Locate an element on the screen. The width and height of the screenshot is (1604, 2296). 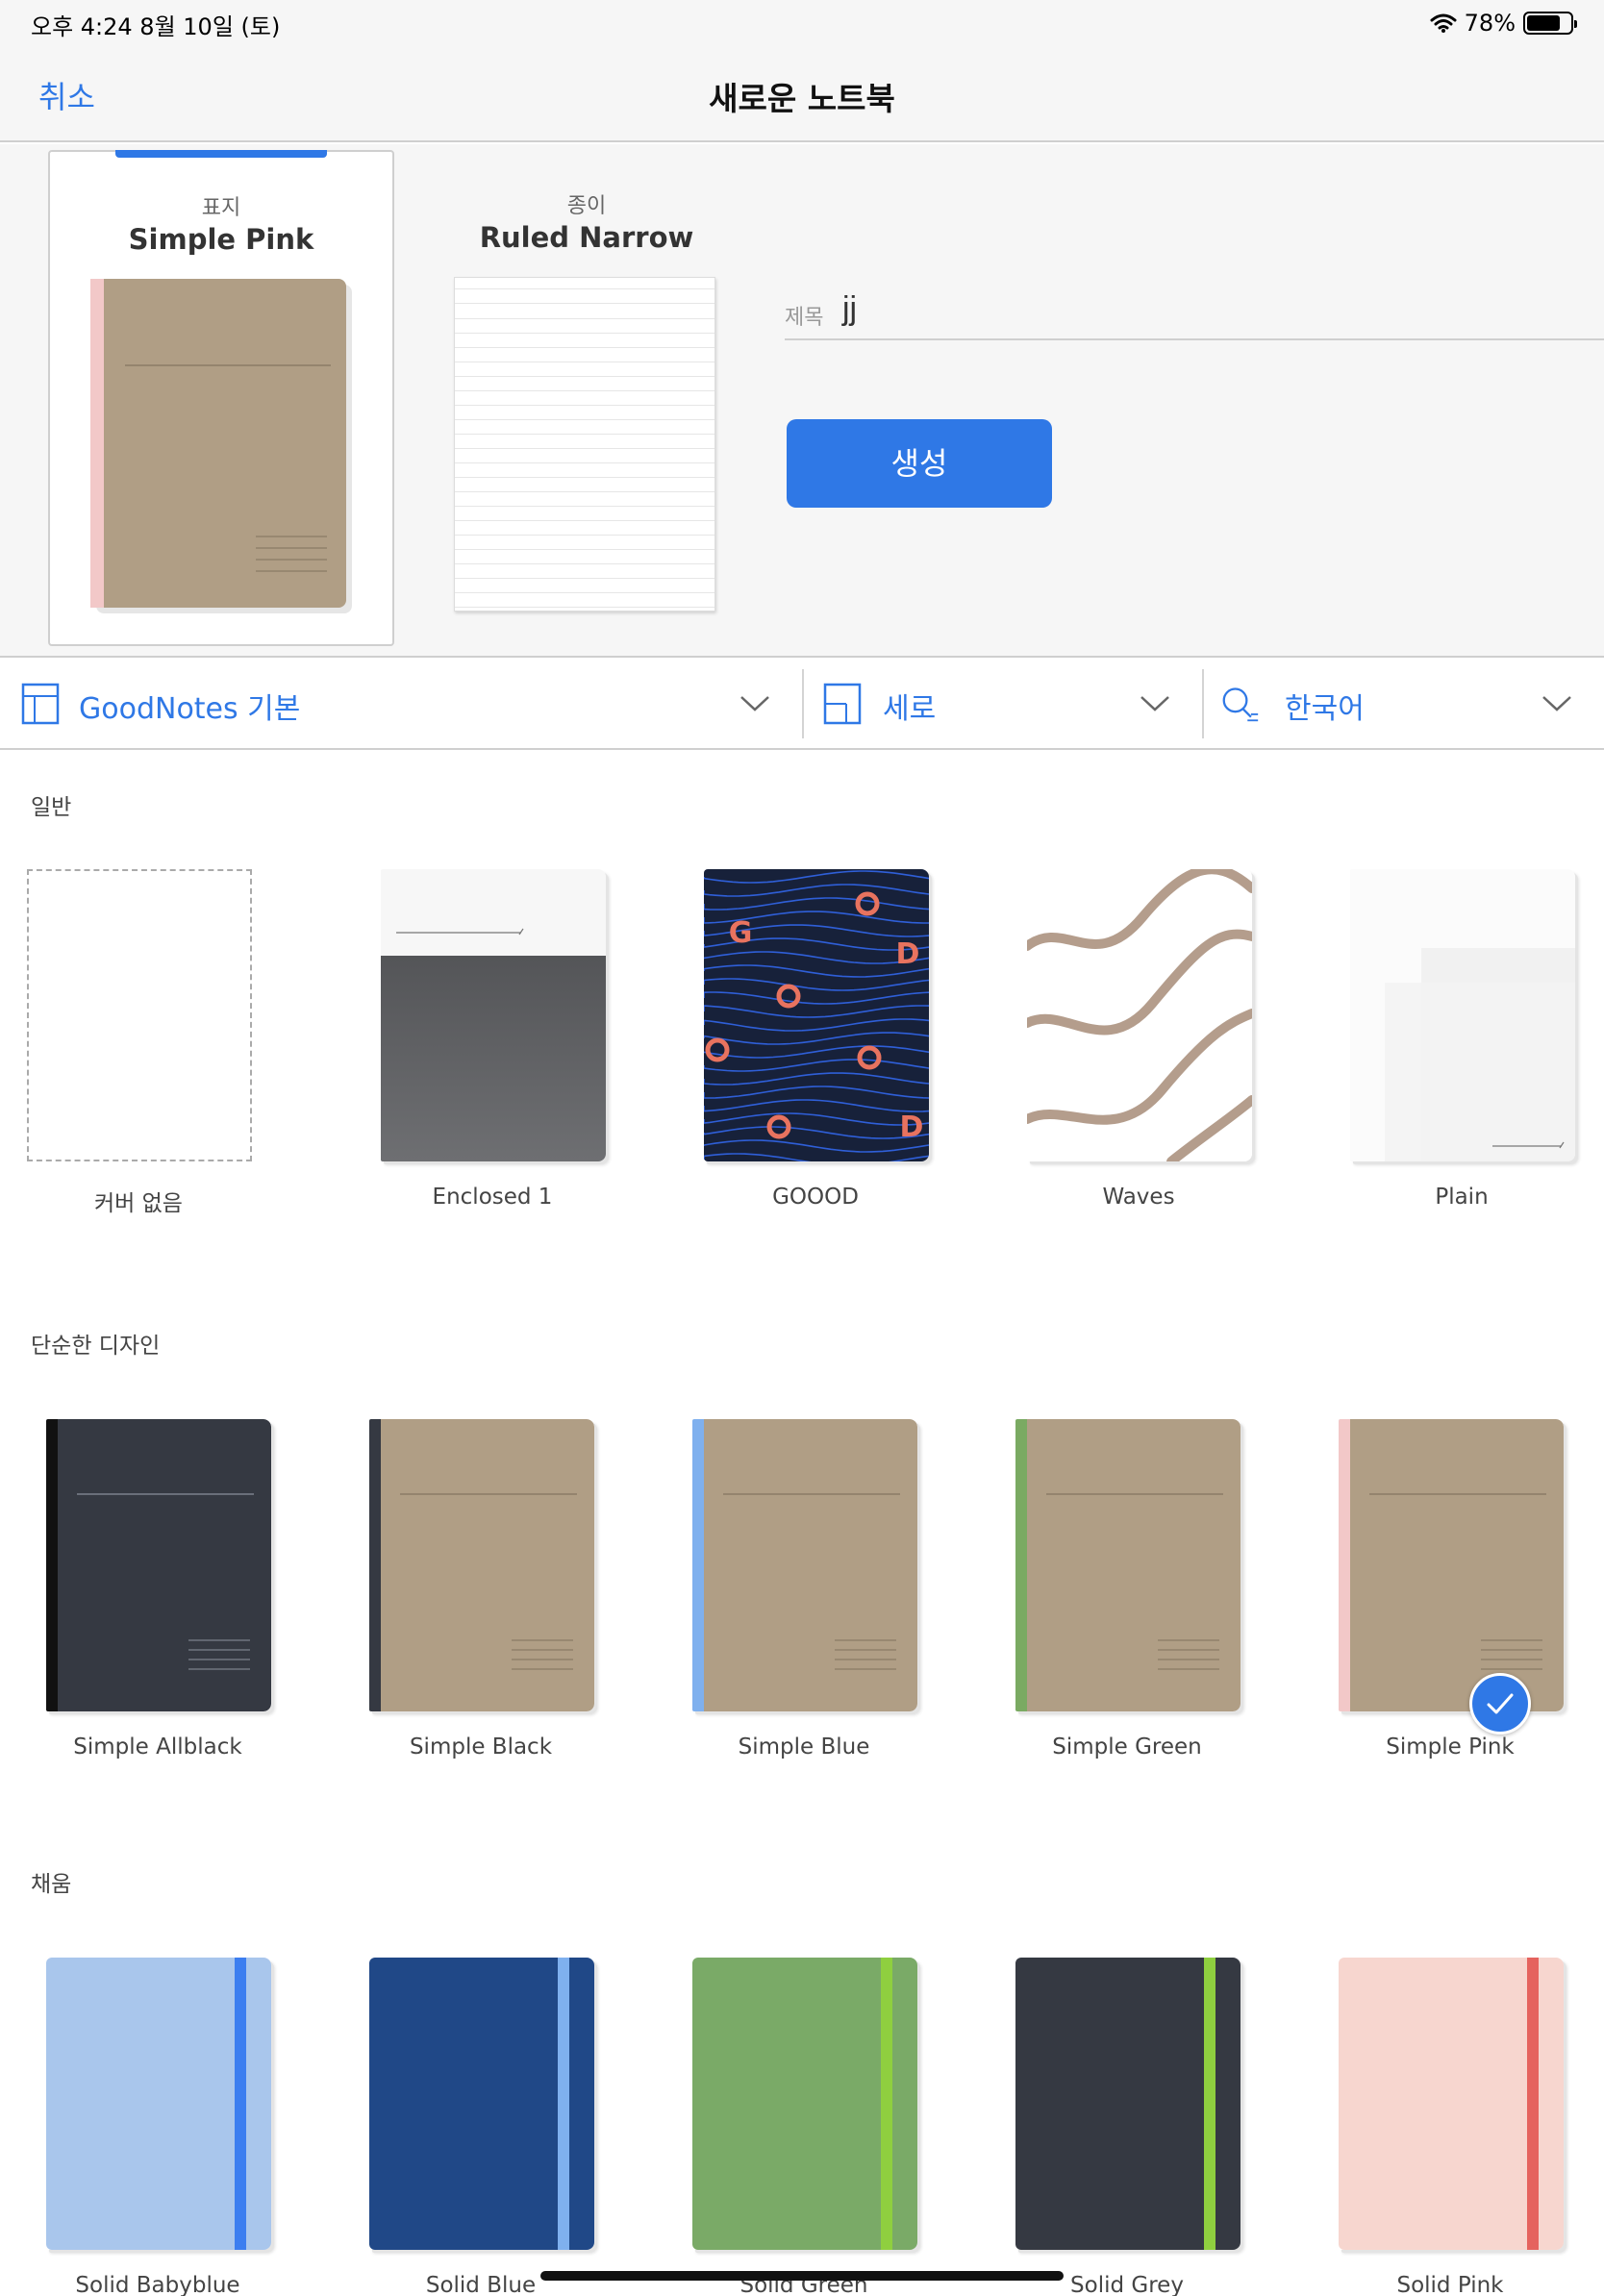
cover-tile-label: Simple Blue is located at coordinates (804, 1746).